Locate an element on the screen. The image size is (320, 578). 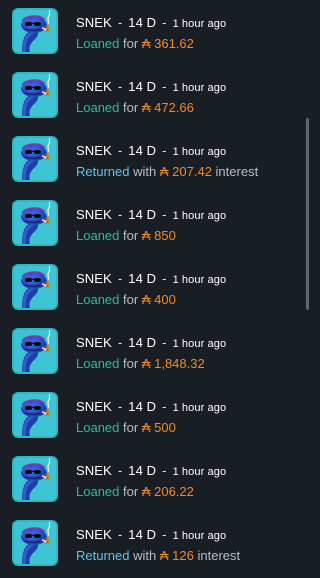
item-detail: Loaned for ₳ 361.62 is located at coordinates (135, 43).